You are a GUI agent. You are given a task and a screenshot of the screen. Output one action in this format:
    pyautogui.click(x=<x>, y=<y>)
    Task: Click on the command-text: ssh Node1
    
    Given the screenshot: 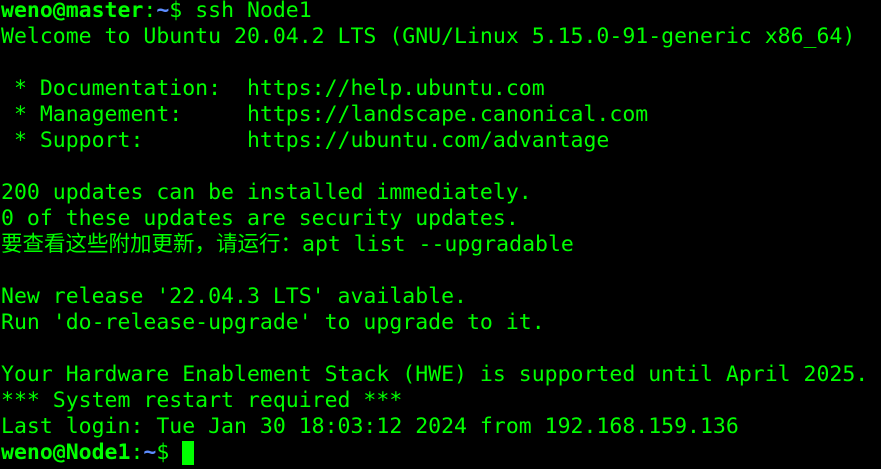 What is the action you would take?
    pyautogui.click(x=253, y=11)
    